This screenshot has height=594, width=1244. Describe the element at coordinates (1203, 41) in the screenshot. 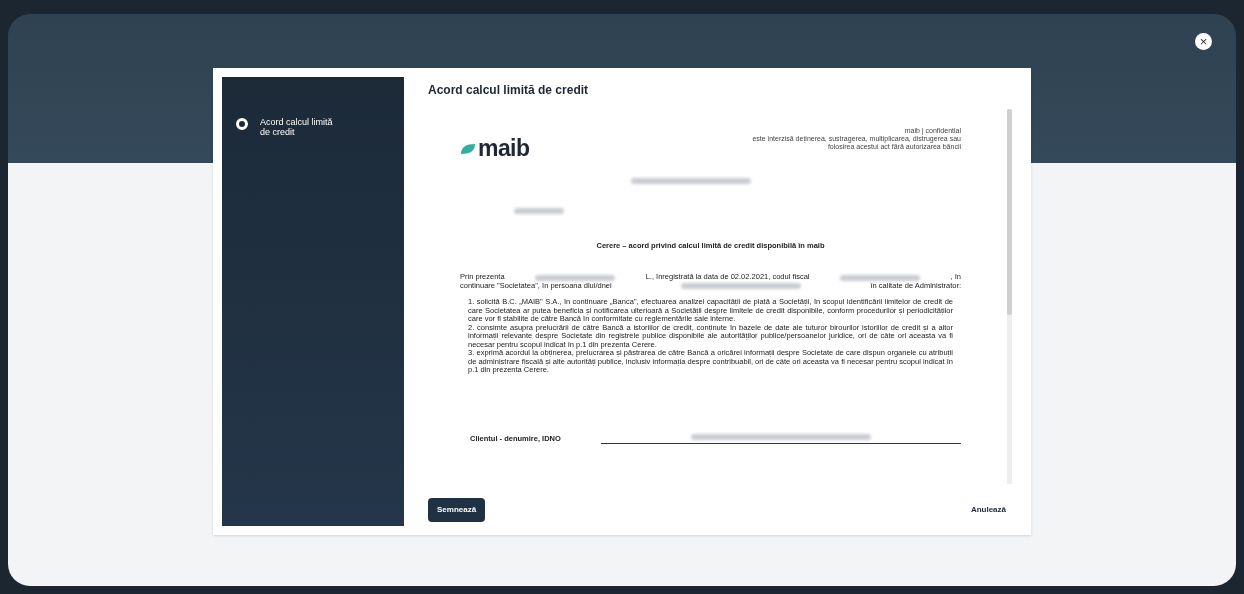

I see `close-button: ×` at that location.